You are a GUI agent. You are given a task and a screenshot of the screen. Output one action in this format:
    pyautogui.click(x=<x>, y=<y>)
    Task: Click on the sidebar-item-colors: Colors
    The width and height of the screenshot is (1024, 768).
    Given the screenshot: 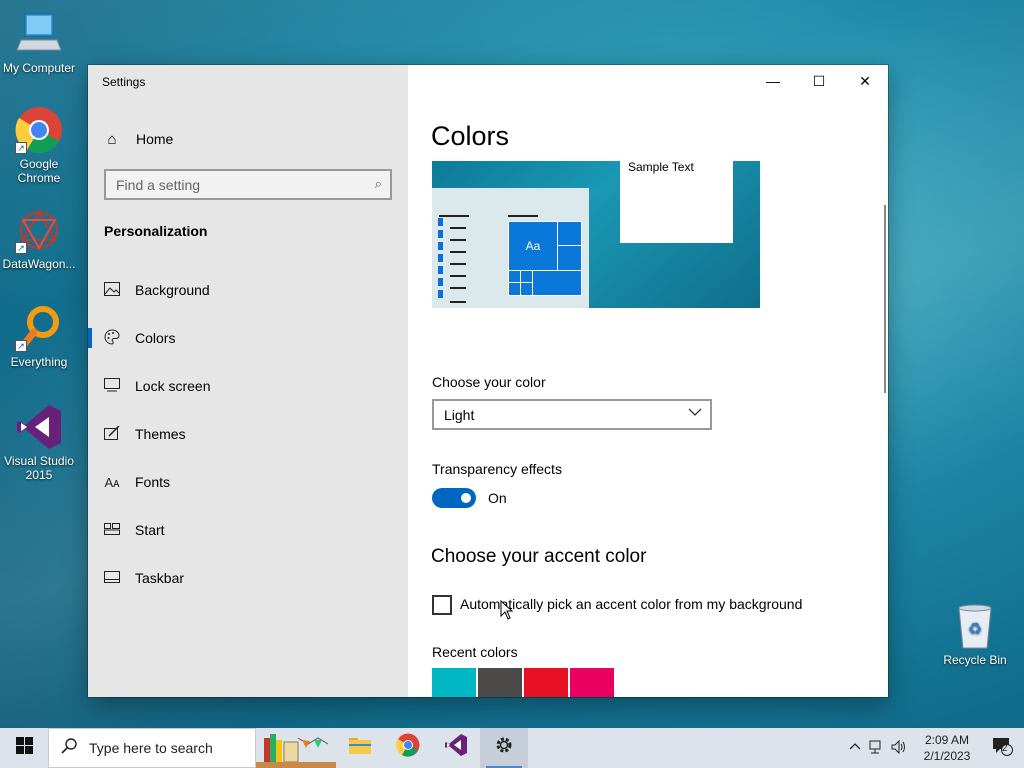 What is the action you would take?
    pyautogui.click(x=248, y=338)
    